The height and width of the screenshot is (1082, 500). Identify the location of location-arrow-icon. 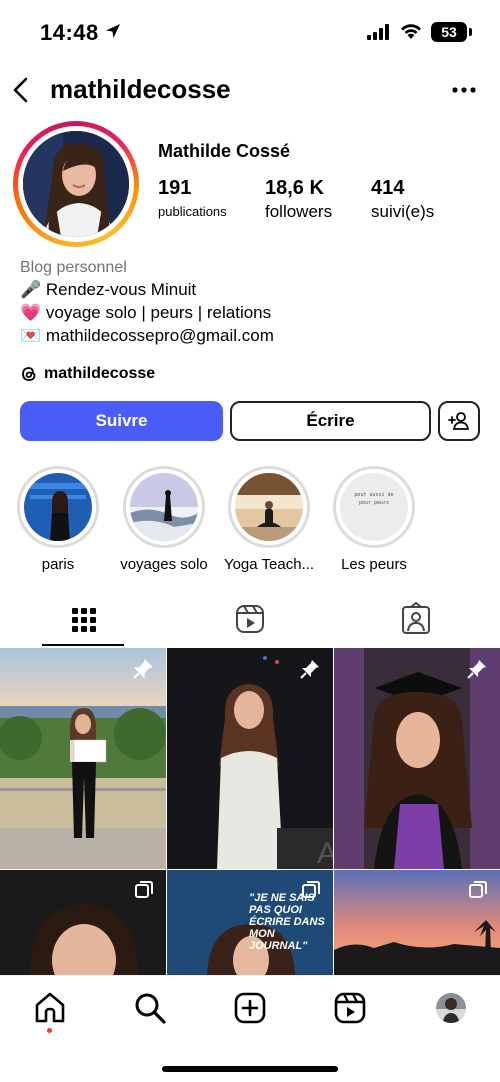
(113, 31).